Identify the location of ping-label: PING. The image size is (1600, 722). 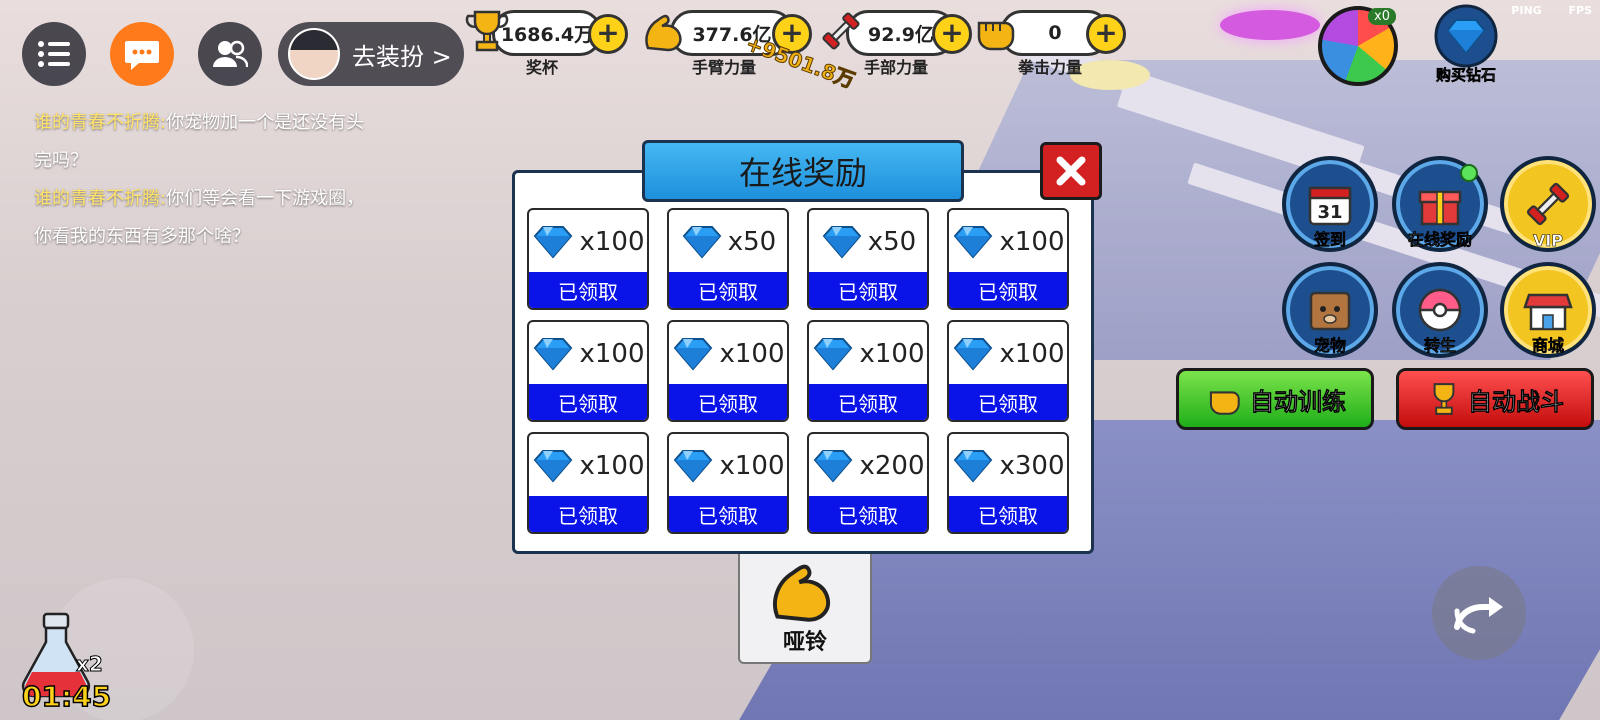
(1526, 10).